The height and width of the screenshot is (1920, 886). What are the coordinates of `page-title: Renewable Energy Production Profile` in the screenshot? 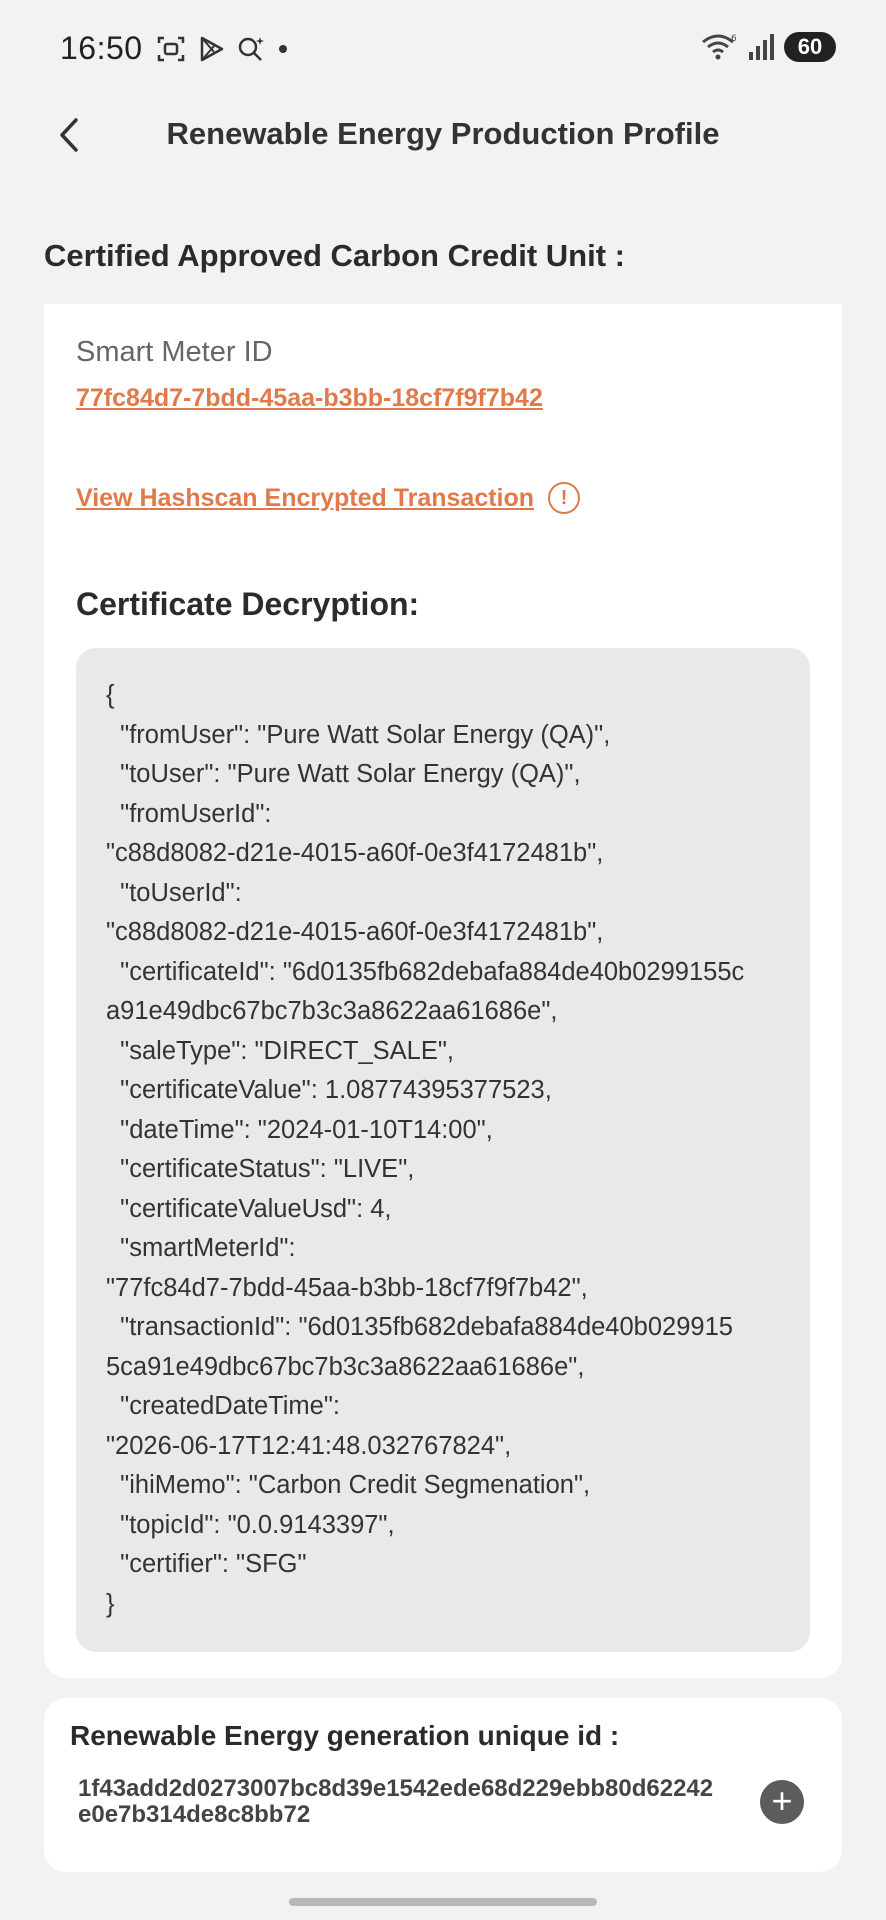 It's located at (443, 133).